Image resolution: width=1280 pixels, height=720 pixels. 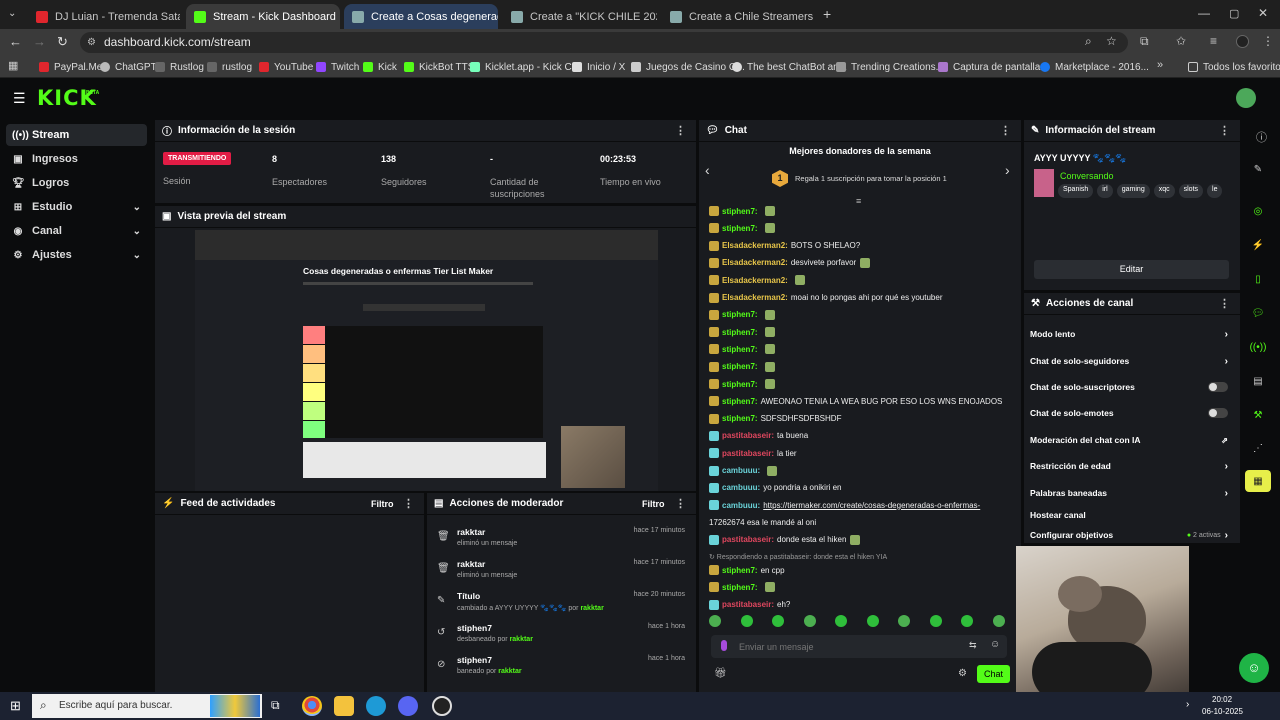 What do you see at coordinates (993, 674) in the screenshot?
I see `chat-send-button: Chat` at bounding box center [993, 674].